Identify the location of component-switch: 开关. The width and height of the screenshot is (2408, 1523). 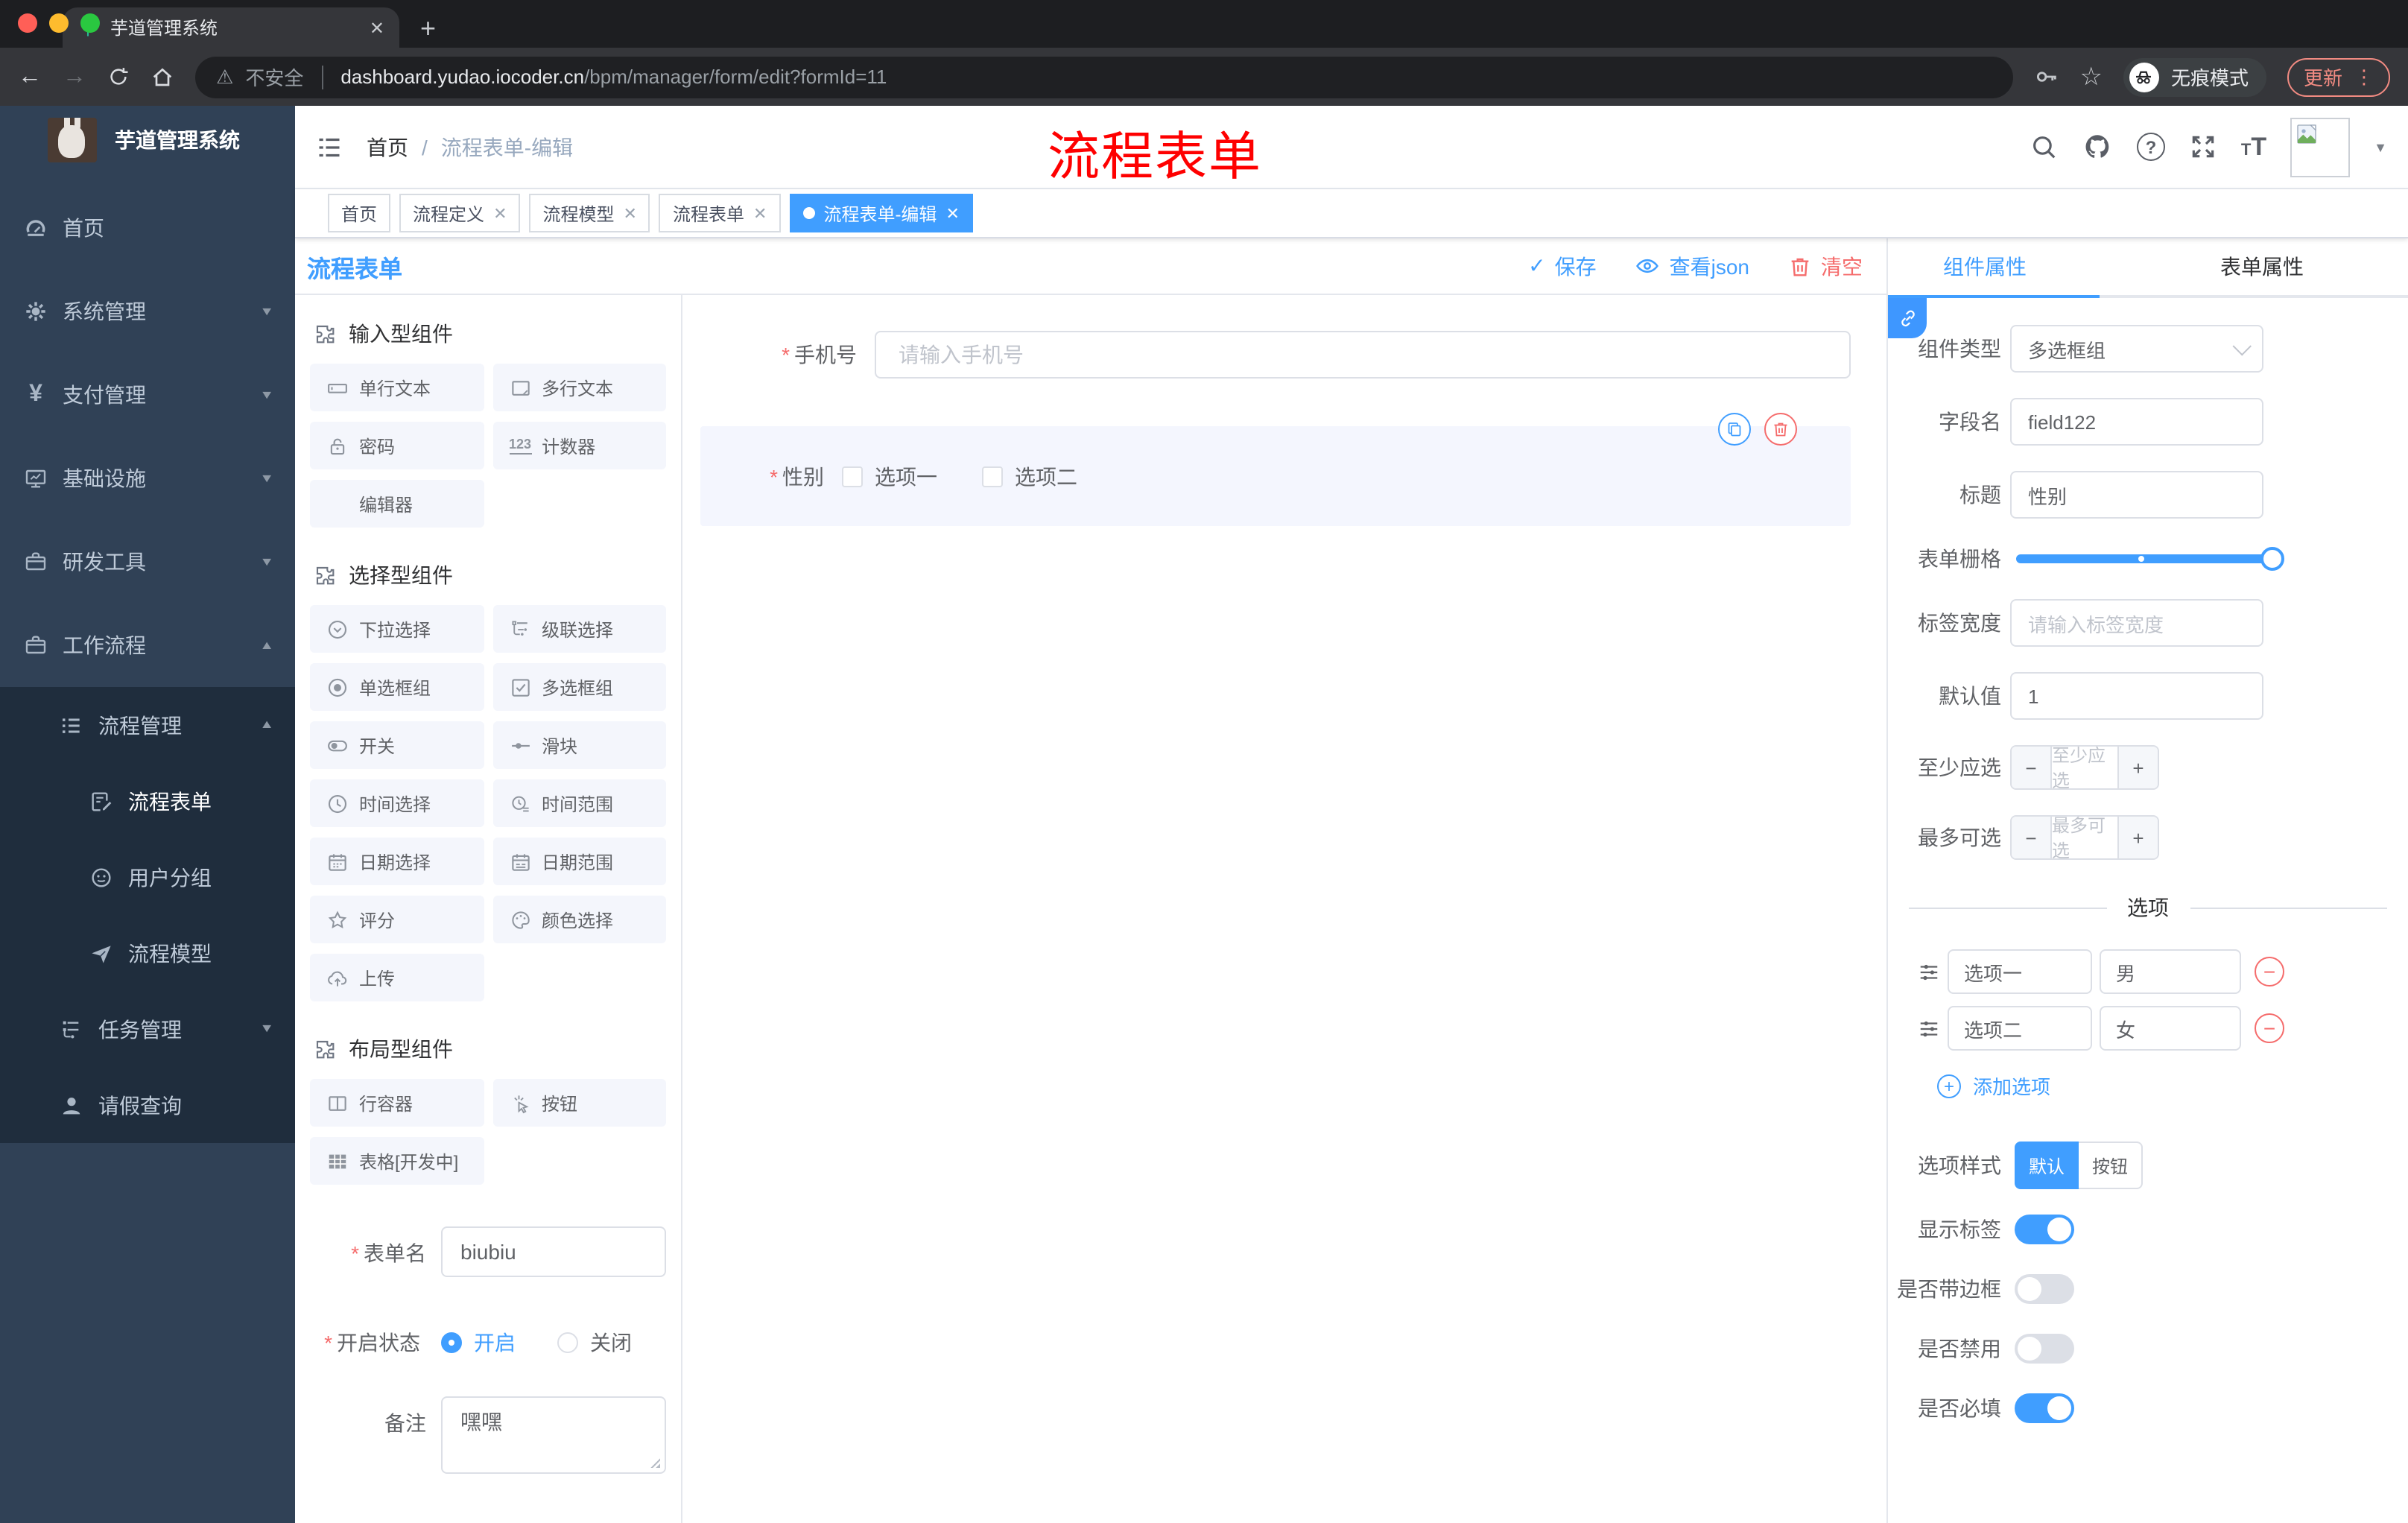
(397, 745).